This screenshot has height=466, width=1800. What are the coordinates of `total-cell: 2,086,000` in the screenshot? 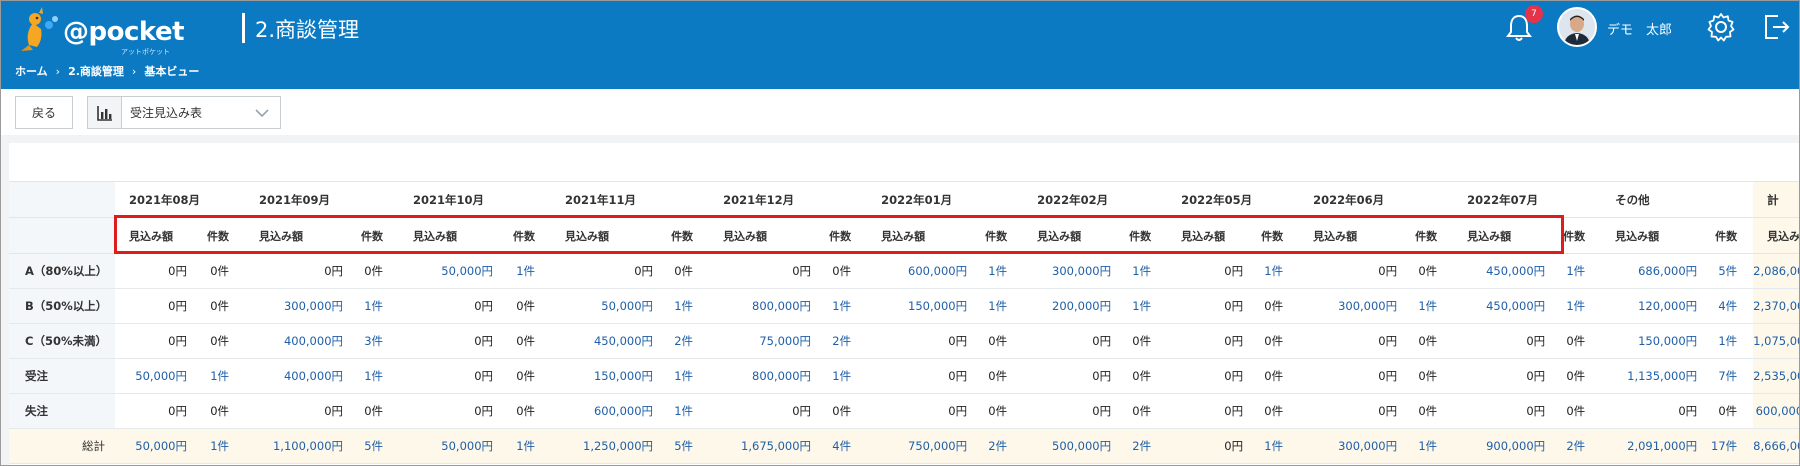 It's located at (1776, 271).